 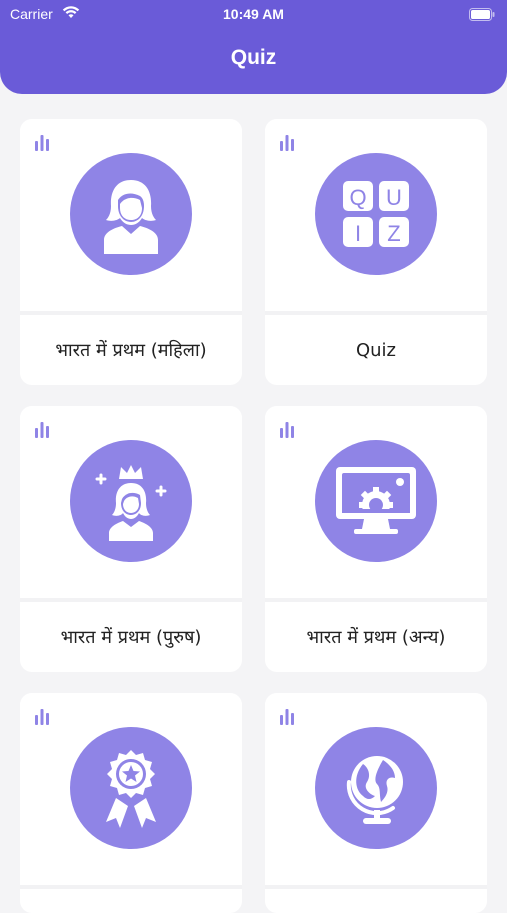 I want to click on category-card-world, so click(x=376, y=803).